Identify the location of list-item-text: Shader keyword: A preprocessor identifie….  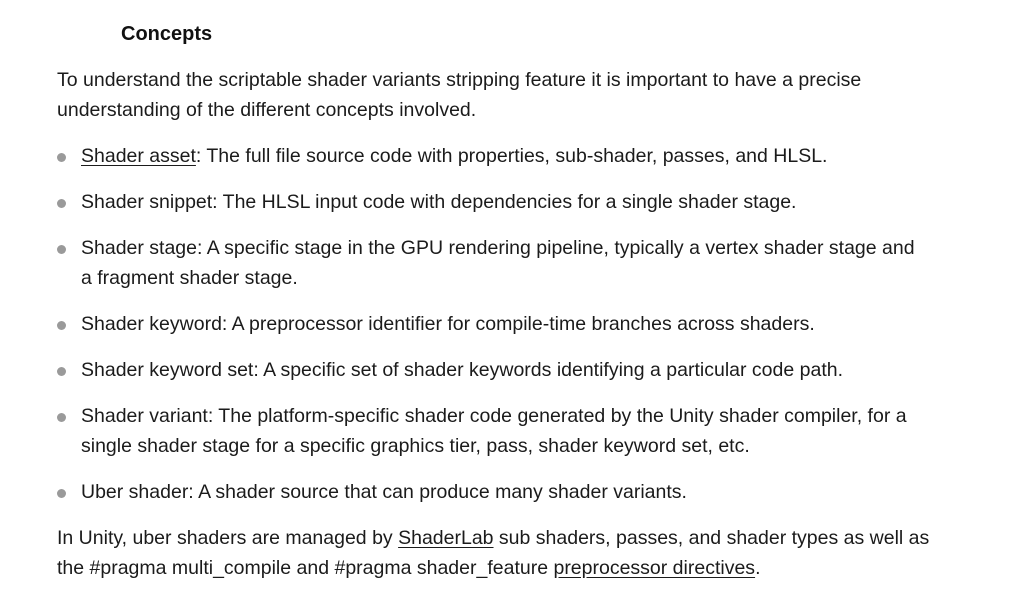
(448, 324).